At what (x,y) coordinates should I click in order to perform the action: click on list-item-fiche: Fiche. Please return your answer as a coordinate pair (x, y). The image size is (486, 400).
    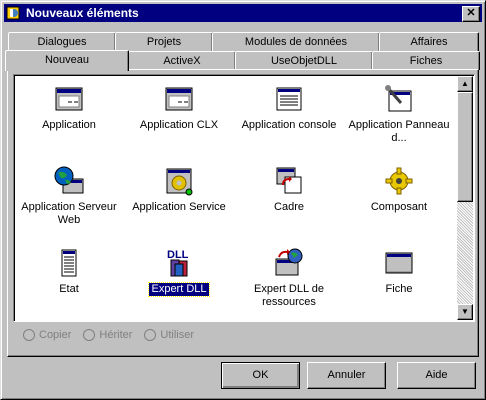
    Looking at the image, I should click on (399, 271).